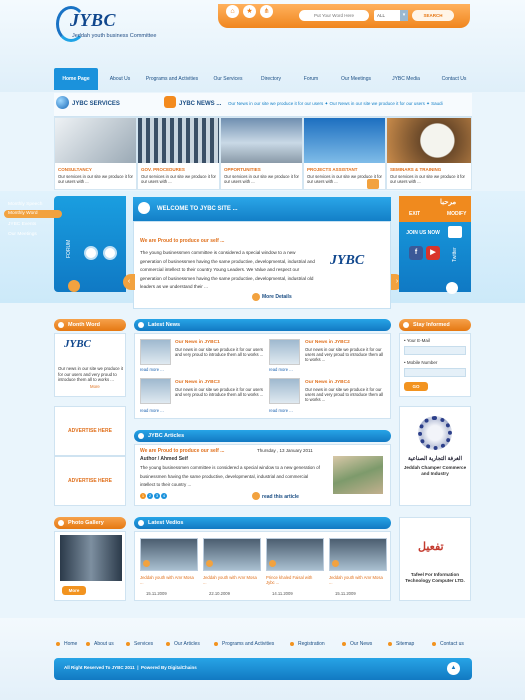  Describe the element at coordinates (453, 668) in the screenshot. I see `scroll-top-icon: ▲` at that location.